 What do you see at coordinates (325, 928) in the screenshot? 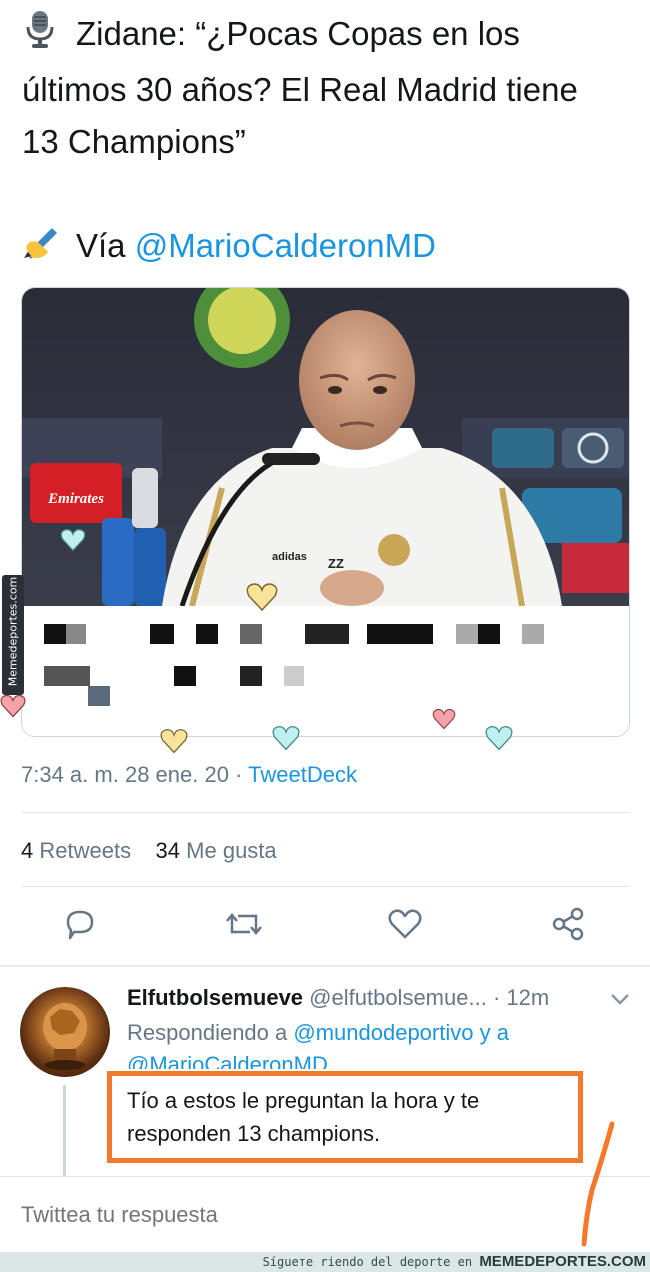
I see `tweet-actions` at bounding box center [325, 928].